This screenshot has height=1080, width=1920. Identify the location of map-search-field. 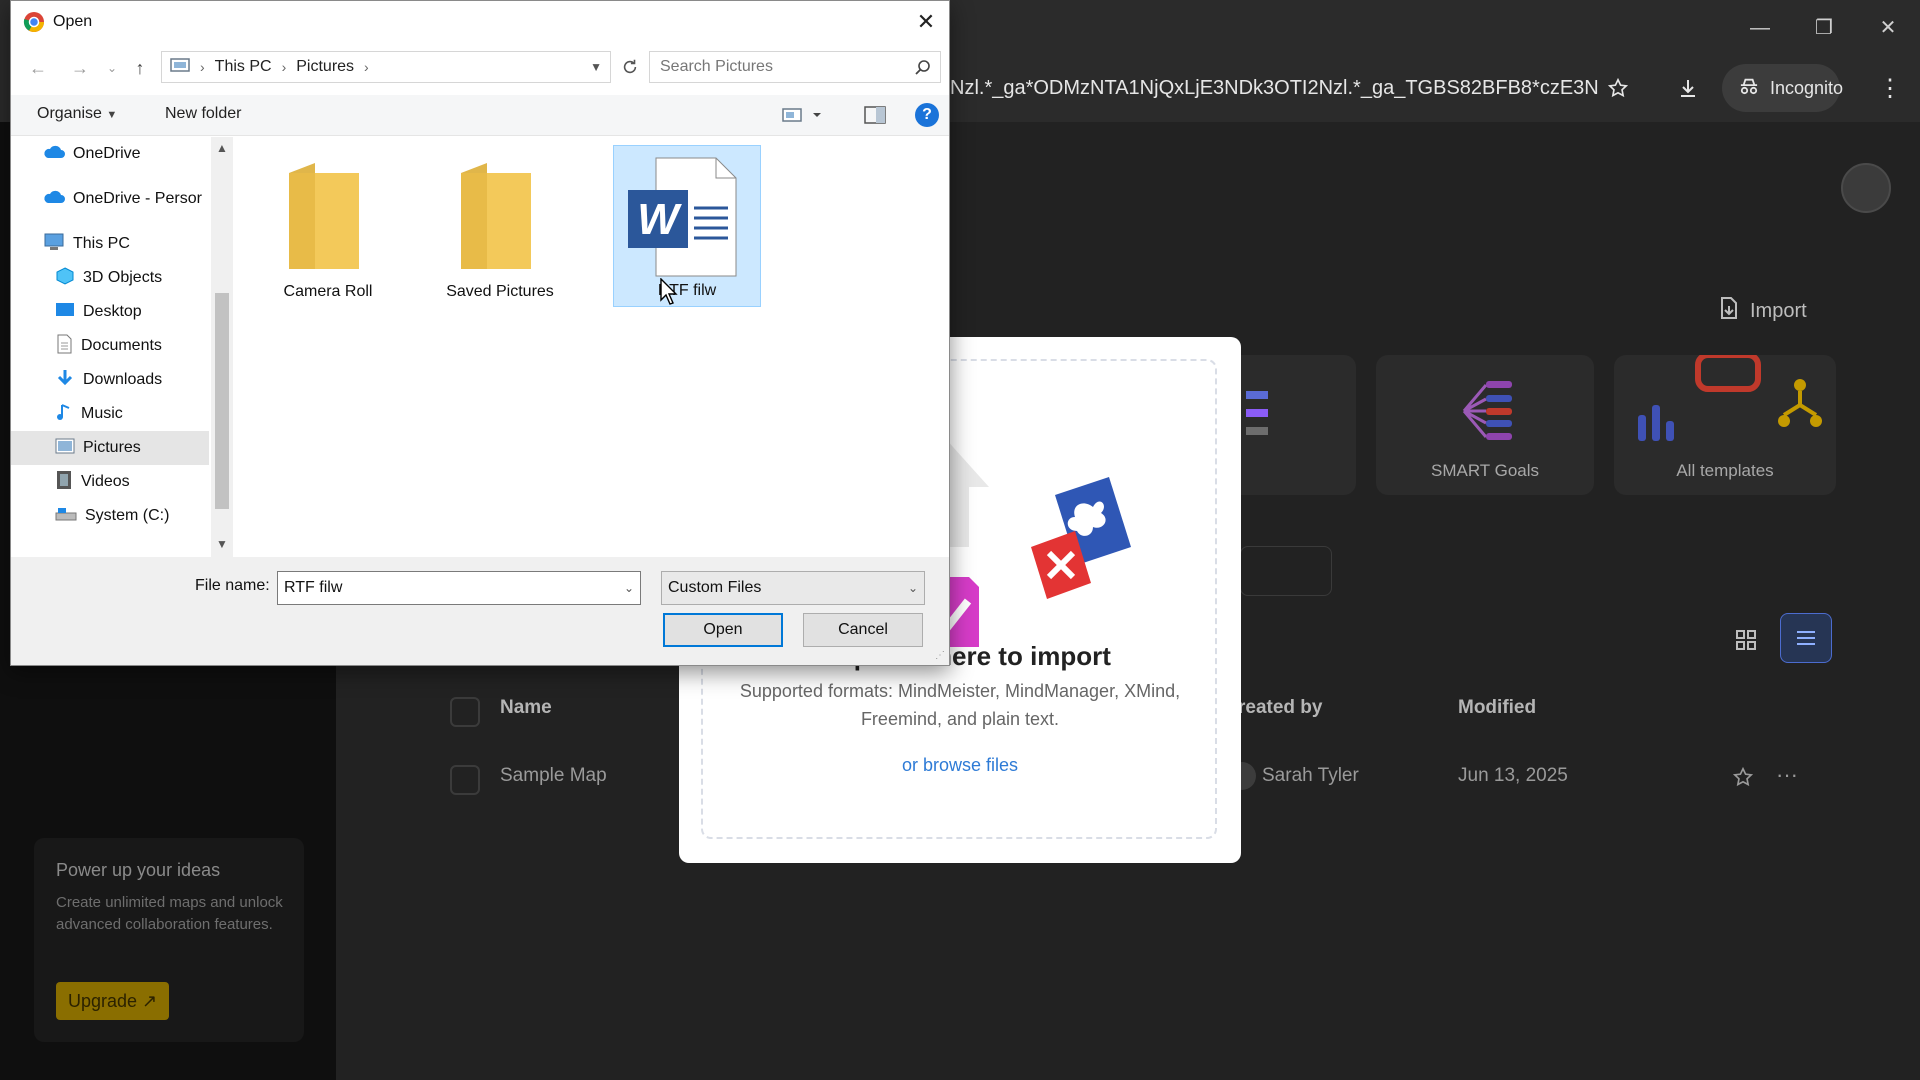
(1286, 571).